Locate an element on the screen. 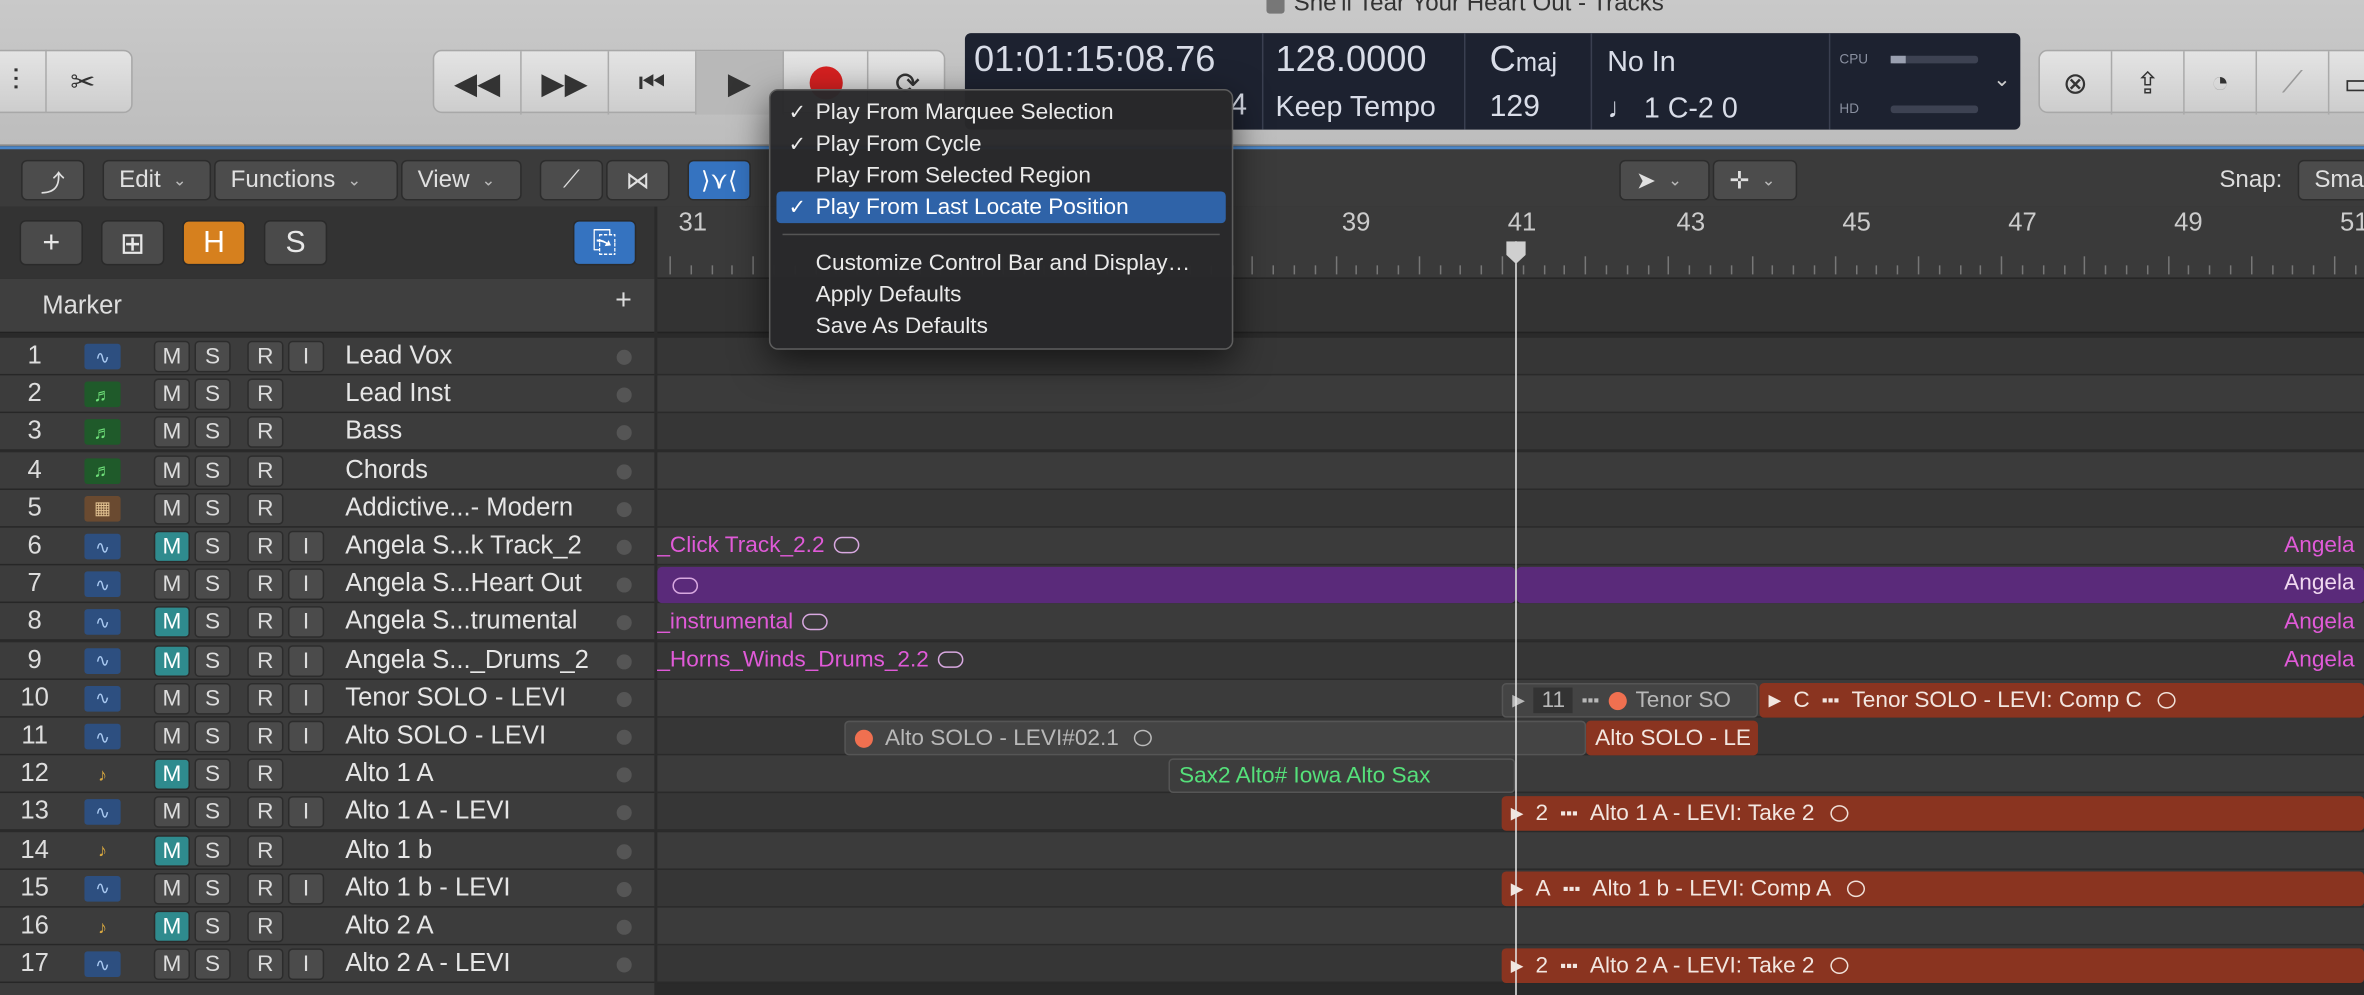 The width and height of the screenshot is (2364, 995). track-header-row: 13 ∿ M S R I Alto 1 A - LEVI is located at coordinates (327, 812).